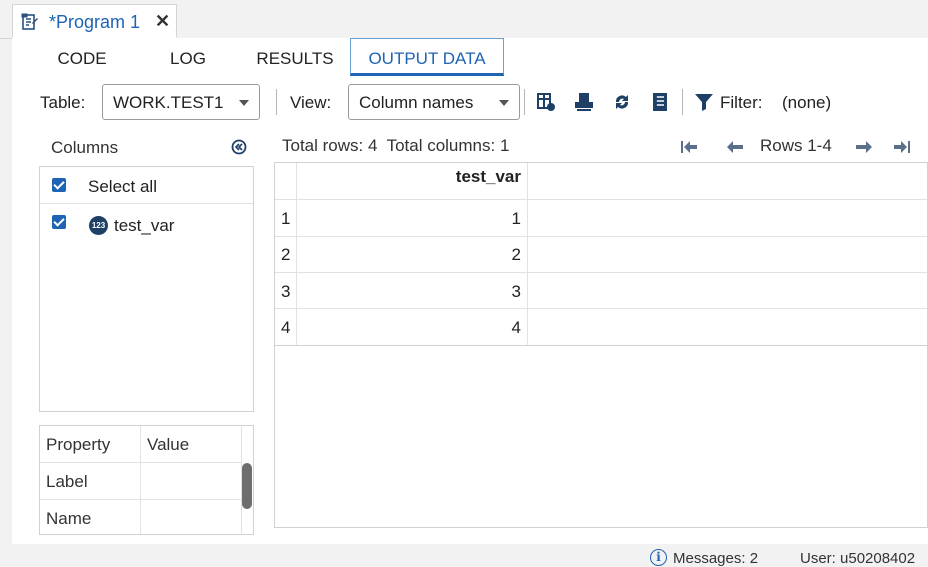  Describe the element at coordinates (411, 255) in the screenshot. I see `cell-value: 2` at that location.